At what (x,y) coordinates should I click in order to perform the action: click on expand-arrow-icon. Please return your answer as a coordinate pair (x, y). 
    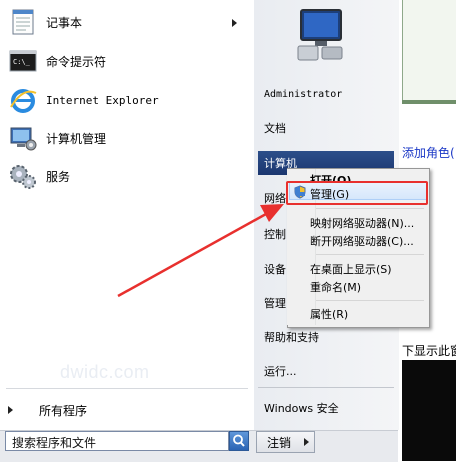
    Looking at the image, I should click on (10, 410).